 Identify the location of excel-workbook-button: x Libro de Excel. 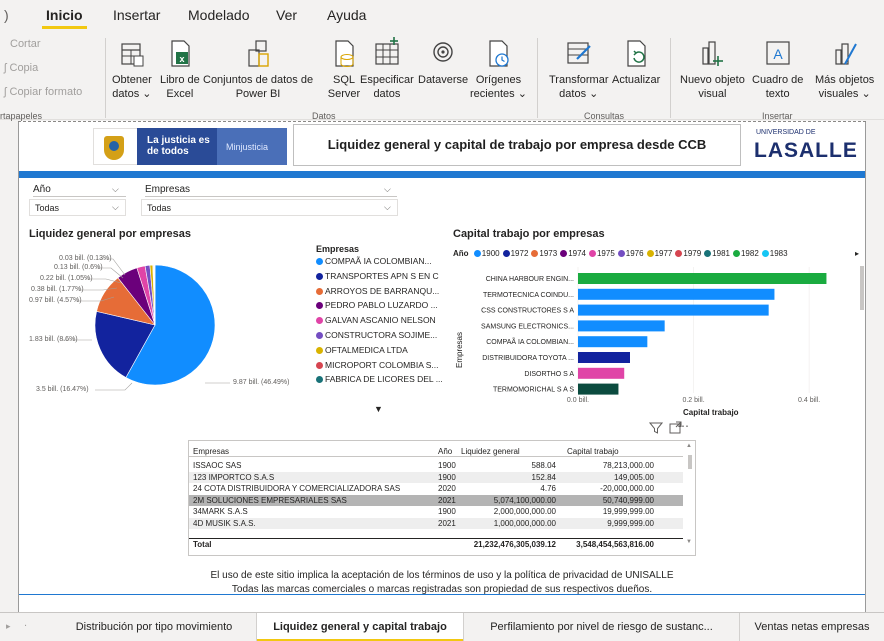
(180, 68).